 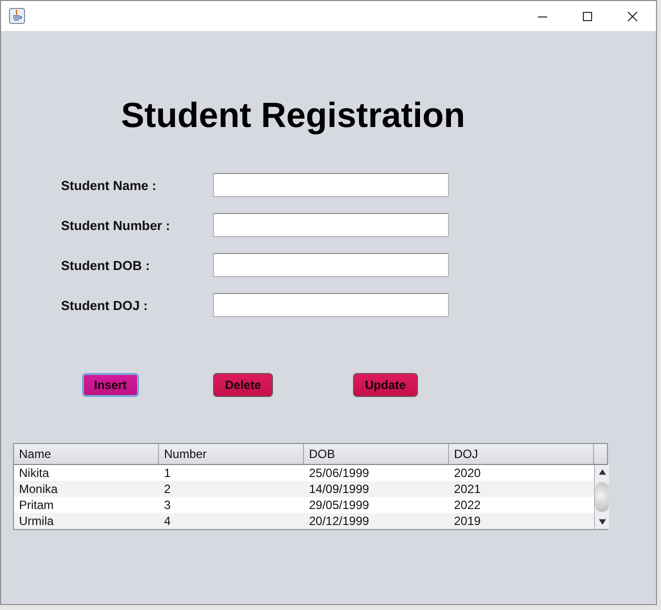 What do you see at coordinates (339, 473) in the screenshot?
I see `table-cell-text: 25/06/1999` at bounding box center [339, 473].